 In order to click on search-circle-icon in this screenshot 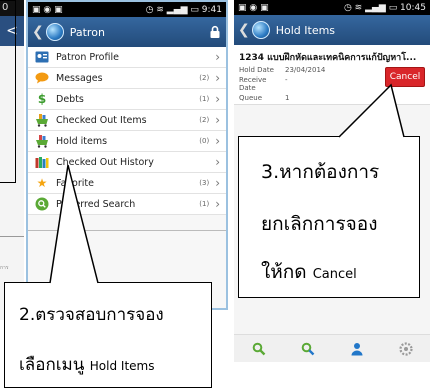, I will do `click(42, 204)`.